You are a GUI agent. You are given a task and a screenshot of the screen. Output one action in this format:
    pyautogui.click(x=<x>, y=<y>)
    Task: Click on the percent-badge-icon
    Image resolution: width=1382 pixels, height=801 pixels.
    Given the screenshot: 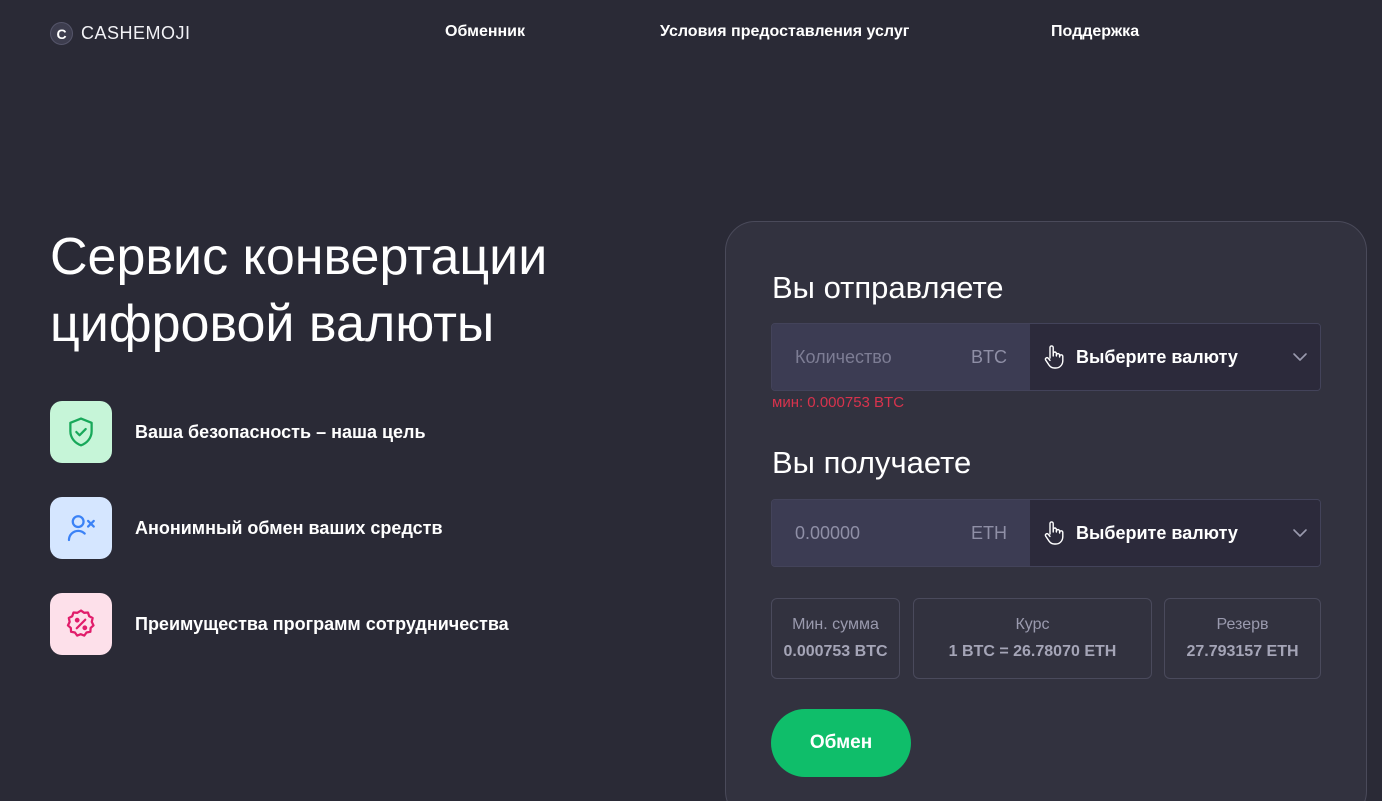 What is the action you would take?
    pyautogui.click(x=81, y=624)
    